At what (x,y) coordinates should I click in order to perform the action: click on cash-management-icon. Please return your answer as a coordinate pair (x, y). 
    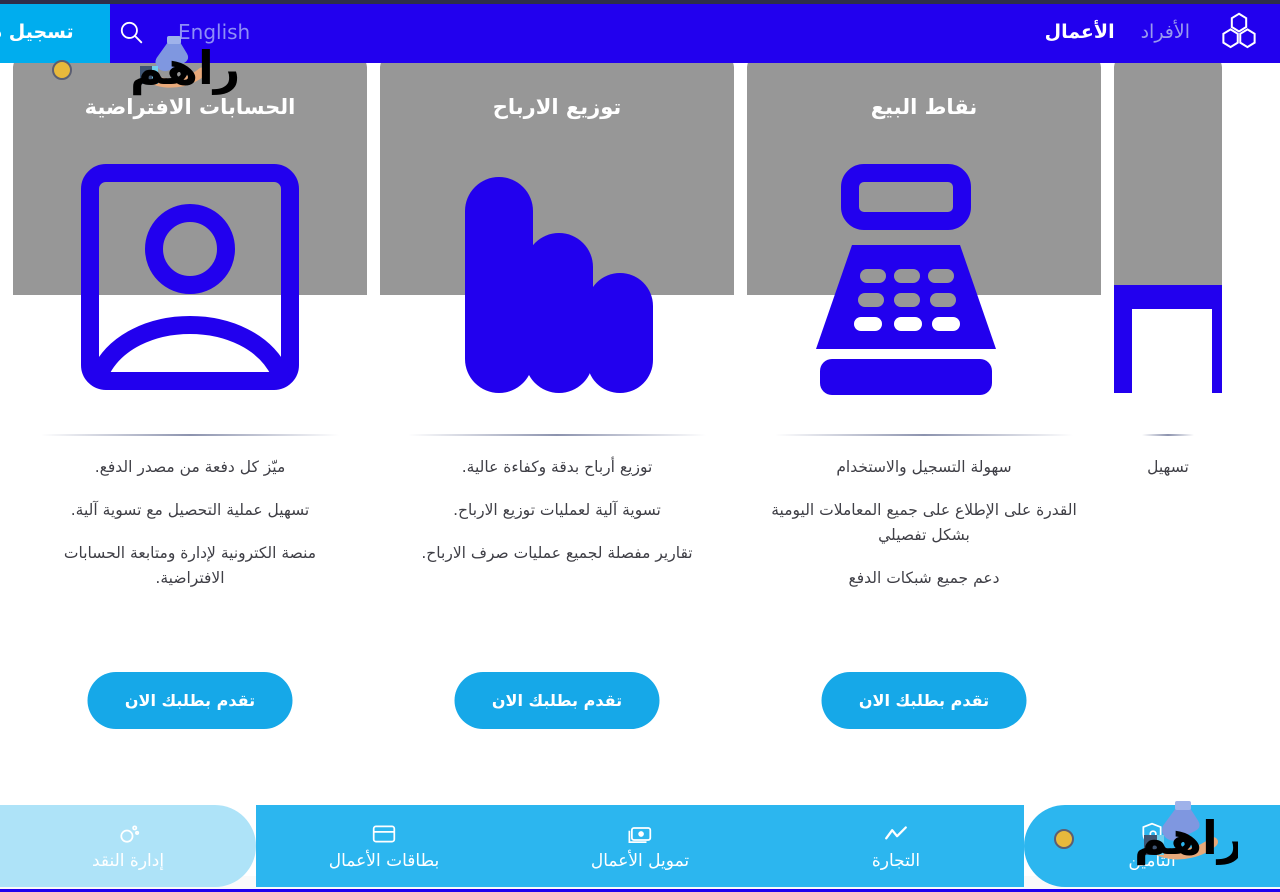
    Looking at the image, I should click on (128, 834).